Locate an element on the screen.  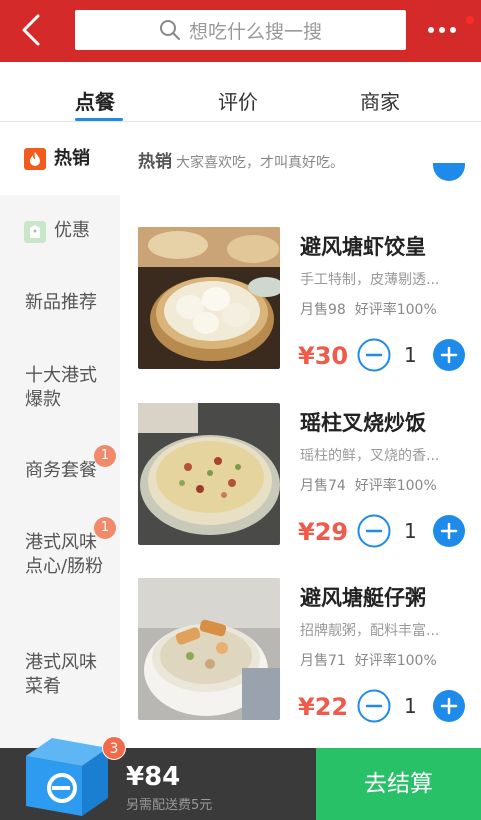
item-stats: 月售74 好评率100% is located at coordinates (368, 485).